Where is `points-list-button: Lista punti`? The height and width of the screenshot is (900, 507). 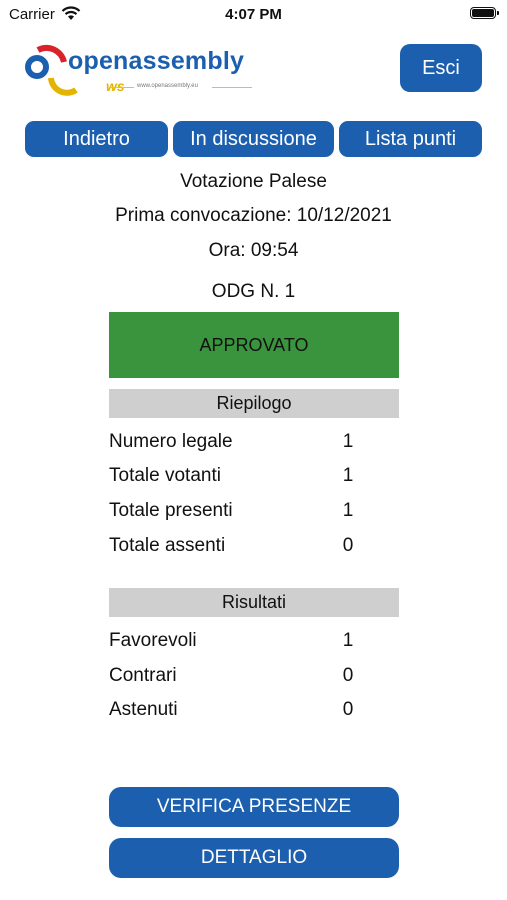
points-list-button: Lista punti is located at coordinates (410, 139).